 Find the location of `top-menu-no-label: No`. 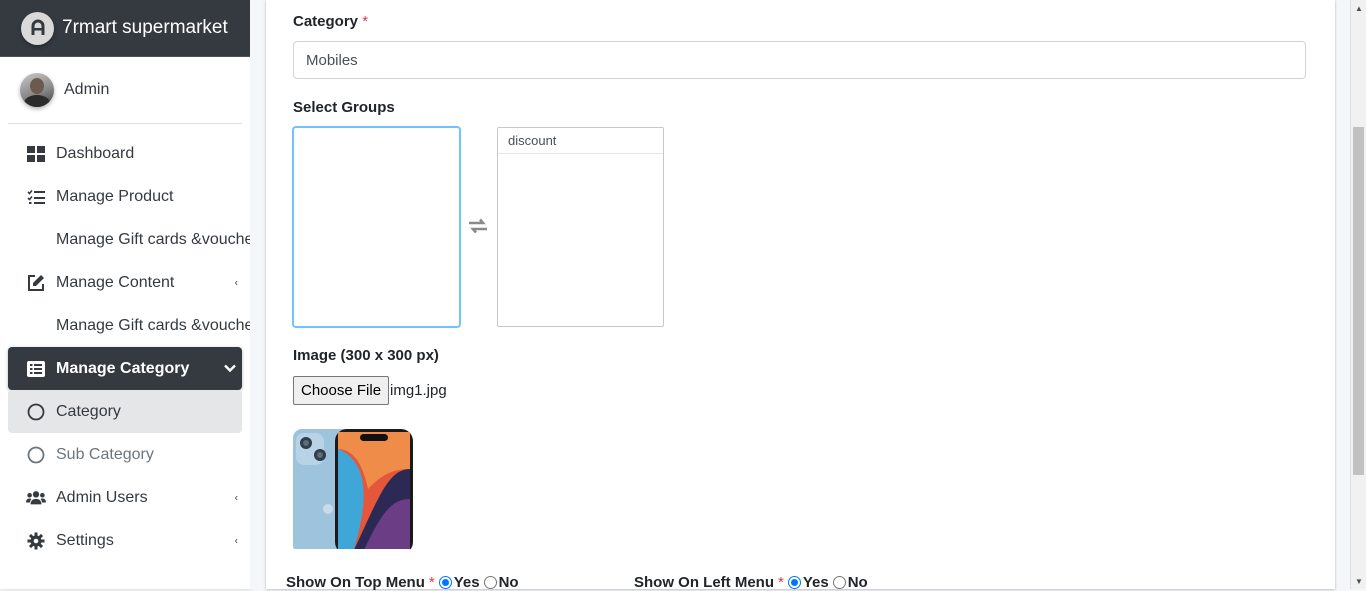

top-menu-no-label: No is located at coordinates (509, 582).